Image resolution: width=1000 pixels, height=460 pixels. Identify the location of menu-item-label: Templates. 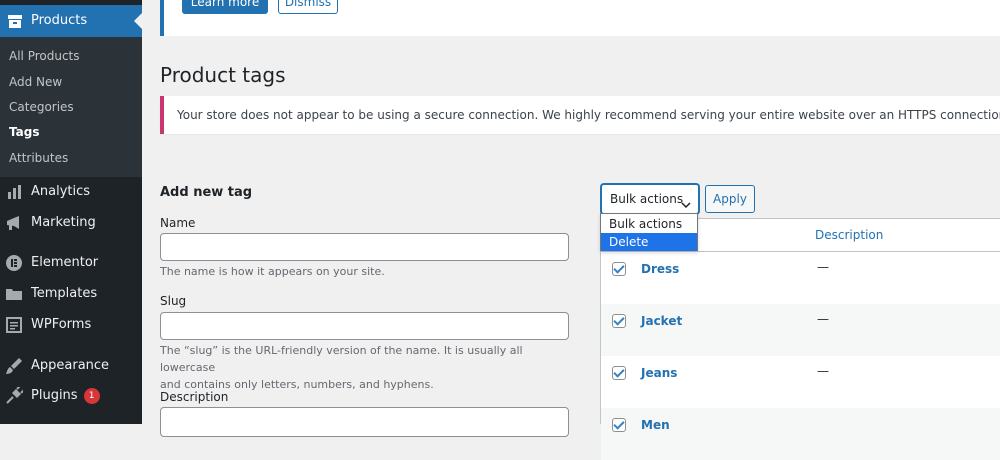
(64, 293).